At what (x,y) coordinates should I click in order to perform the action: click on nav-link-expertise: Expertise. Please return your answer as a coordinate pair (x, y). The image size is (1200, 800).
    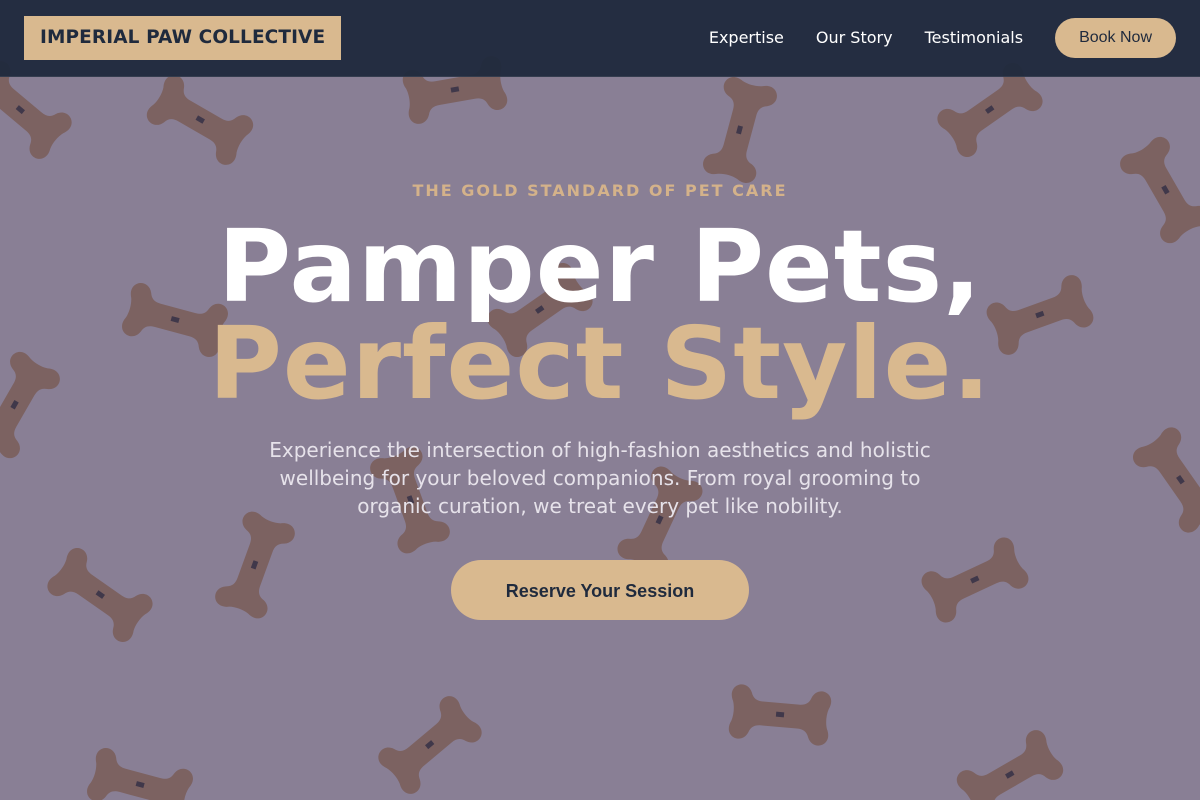
    Looking at the image, I should click on (746, 38).